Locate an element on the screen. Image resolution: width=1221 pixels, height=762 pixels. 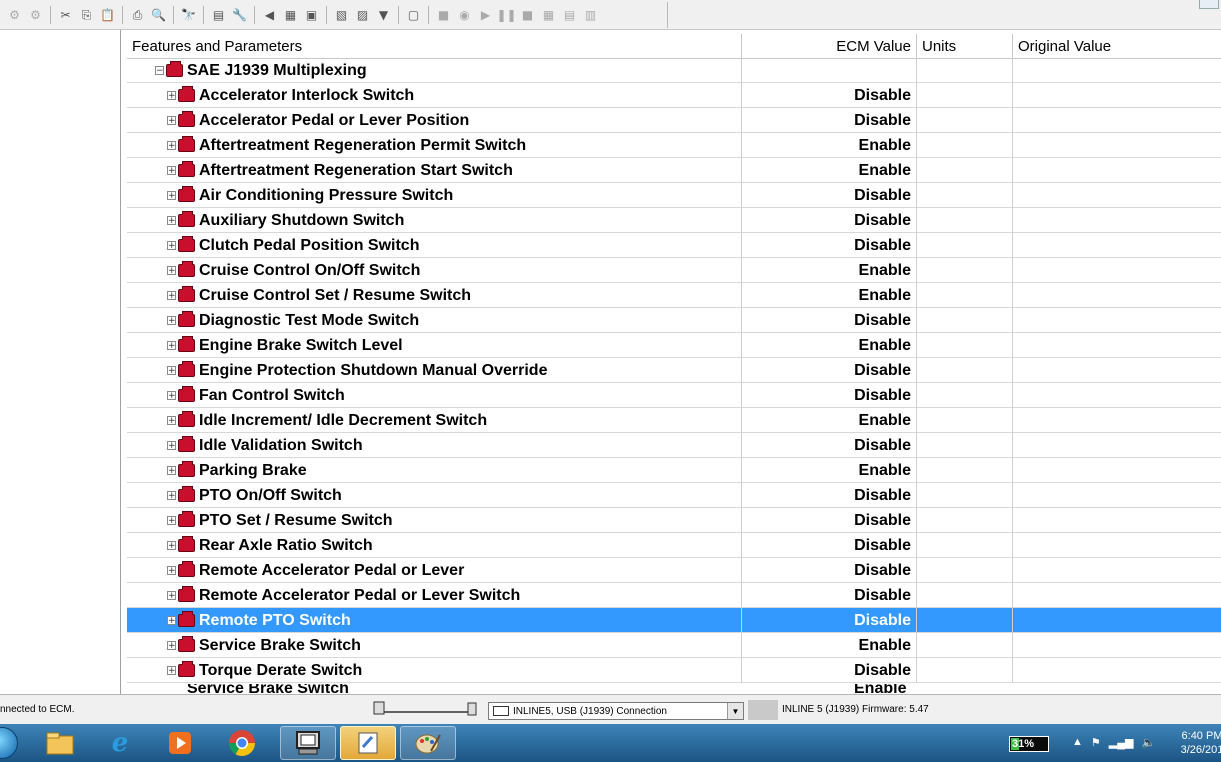
sidebar-splitter is located at coordinates (60, 362).